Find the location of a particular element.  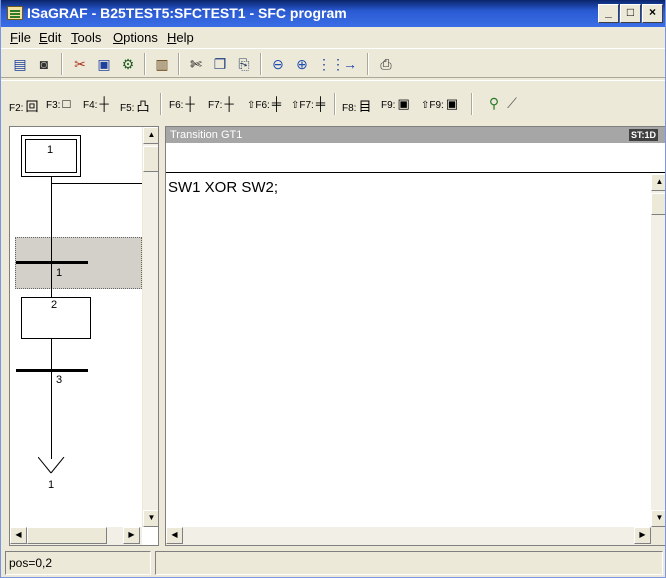

f6-divergence-button: F6: ┼ is located at coordinates (182, 103).